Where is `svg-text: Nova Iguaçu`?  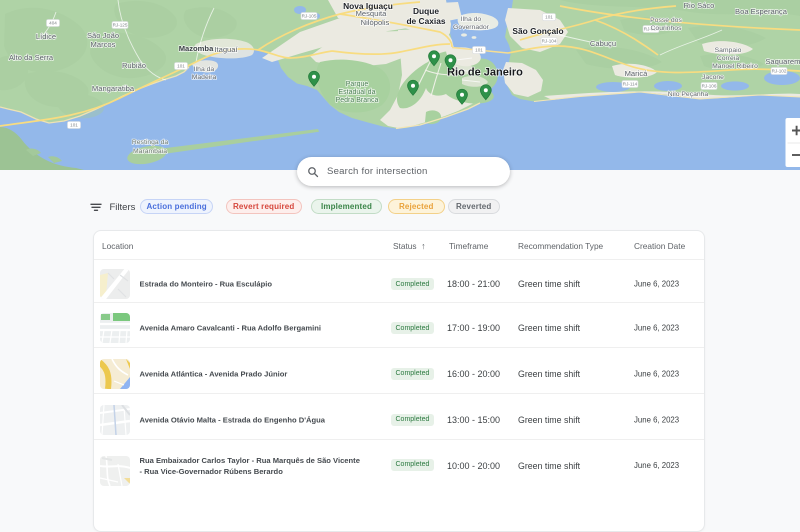
svg-text: Nova Iguaçu is located at coordinates (368, 6).